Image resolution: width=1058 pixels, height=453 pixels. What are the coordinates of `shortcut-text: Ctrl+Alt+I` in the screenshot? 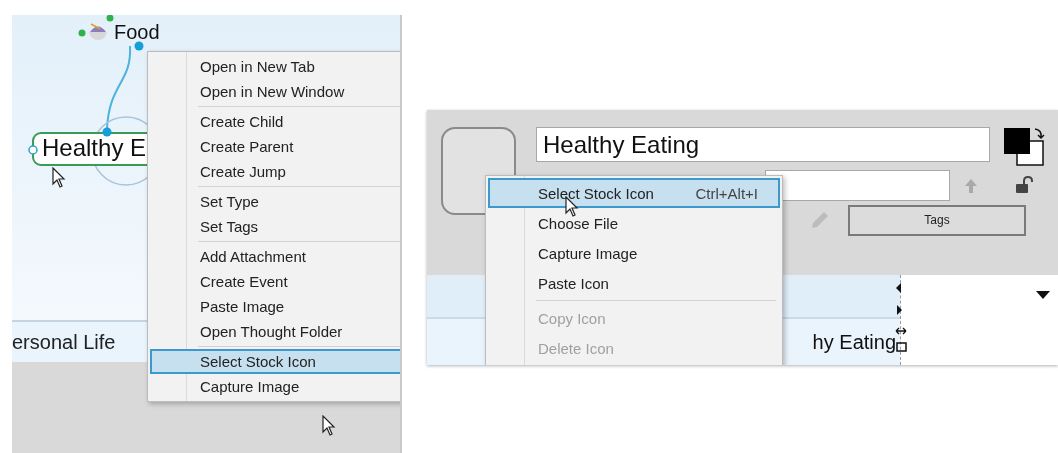 It's located at (726, 193).